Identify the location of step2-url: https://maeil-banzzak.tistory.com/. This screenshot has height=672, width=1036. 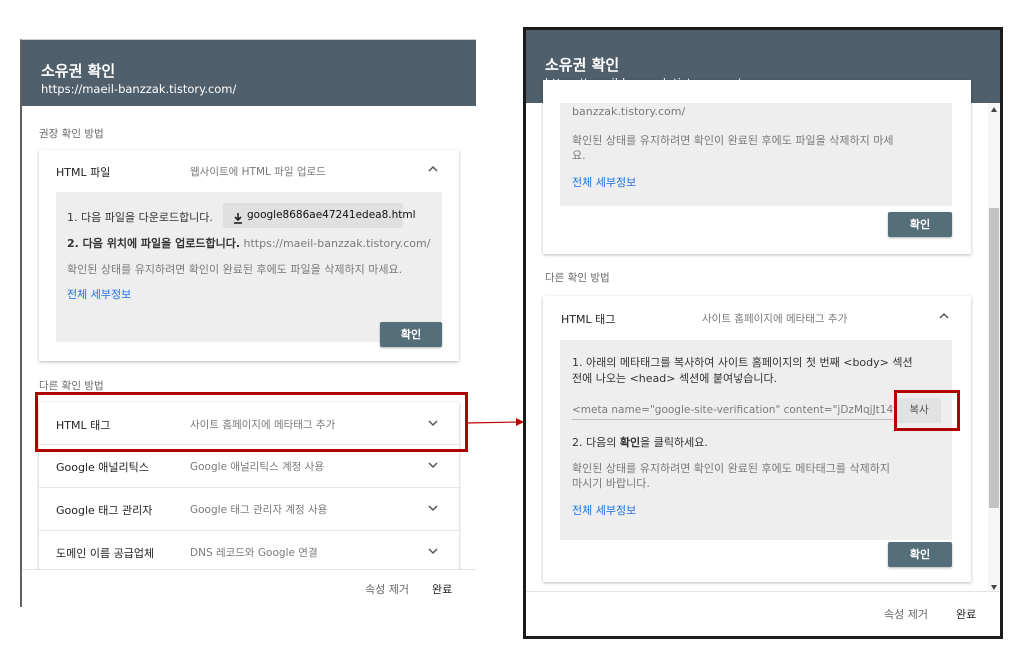
(337, 243).